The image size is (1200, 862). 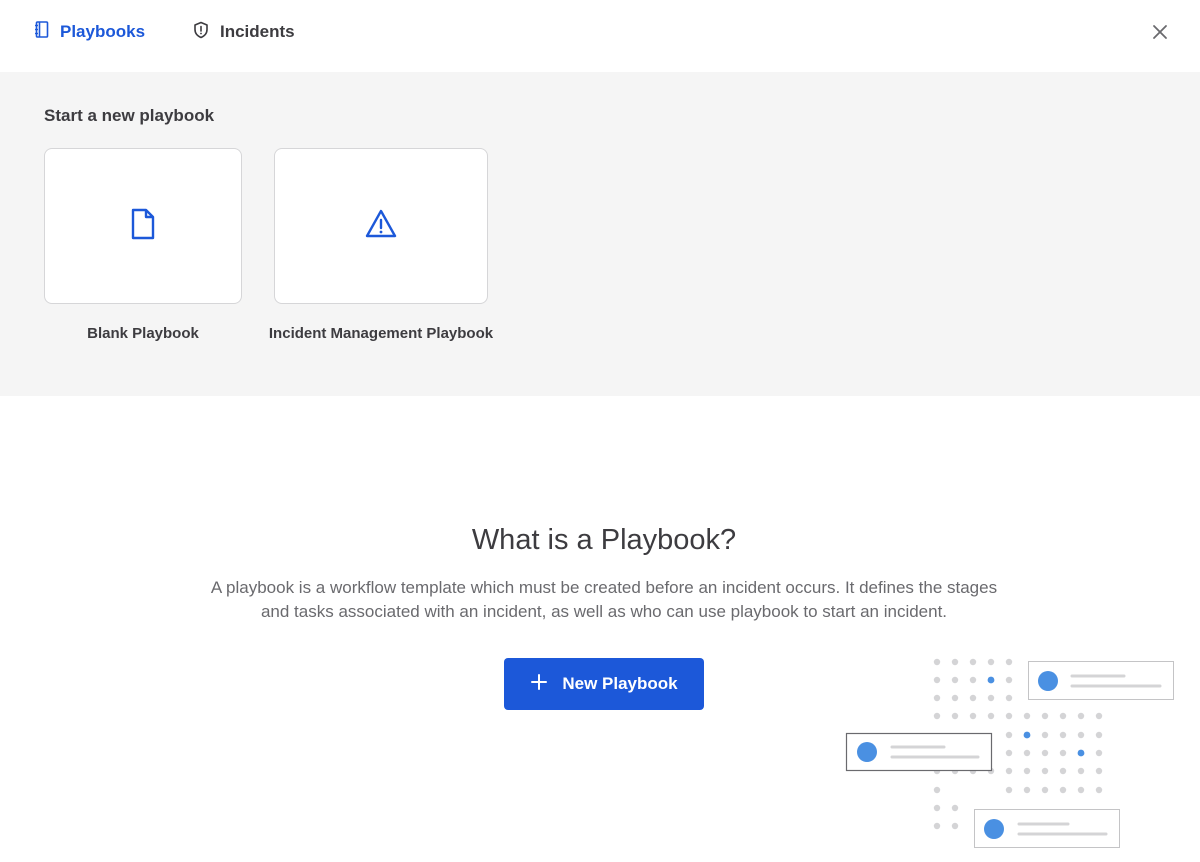 I want to click on new-playbook-button: New Playbook, so click(x=604, y=684).